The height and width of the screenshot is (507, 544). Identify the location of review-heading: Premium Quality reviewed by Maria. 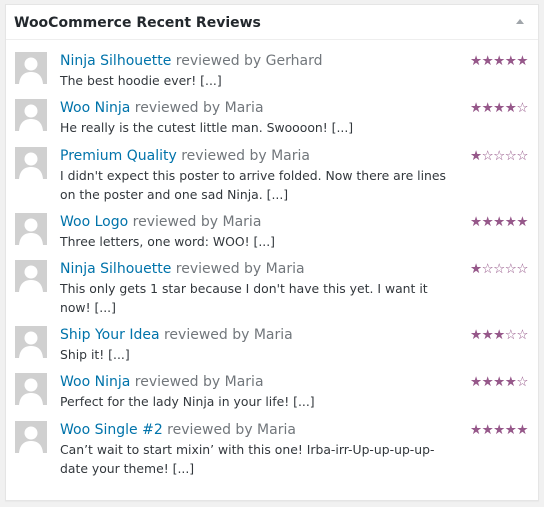
(185, 156).